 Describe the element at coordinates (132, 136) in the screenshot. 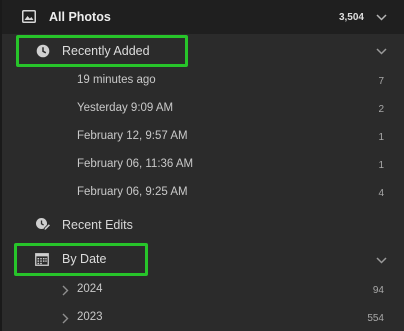

I see `list-item-label: February 12, 9:57 AM` at that location.